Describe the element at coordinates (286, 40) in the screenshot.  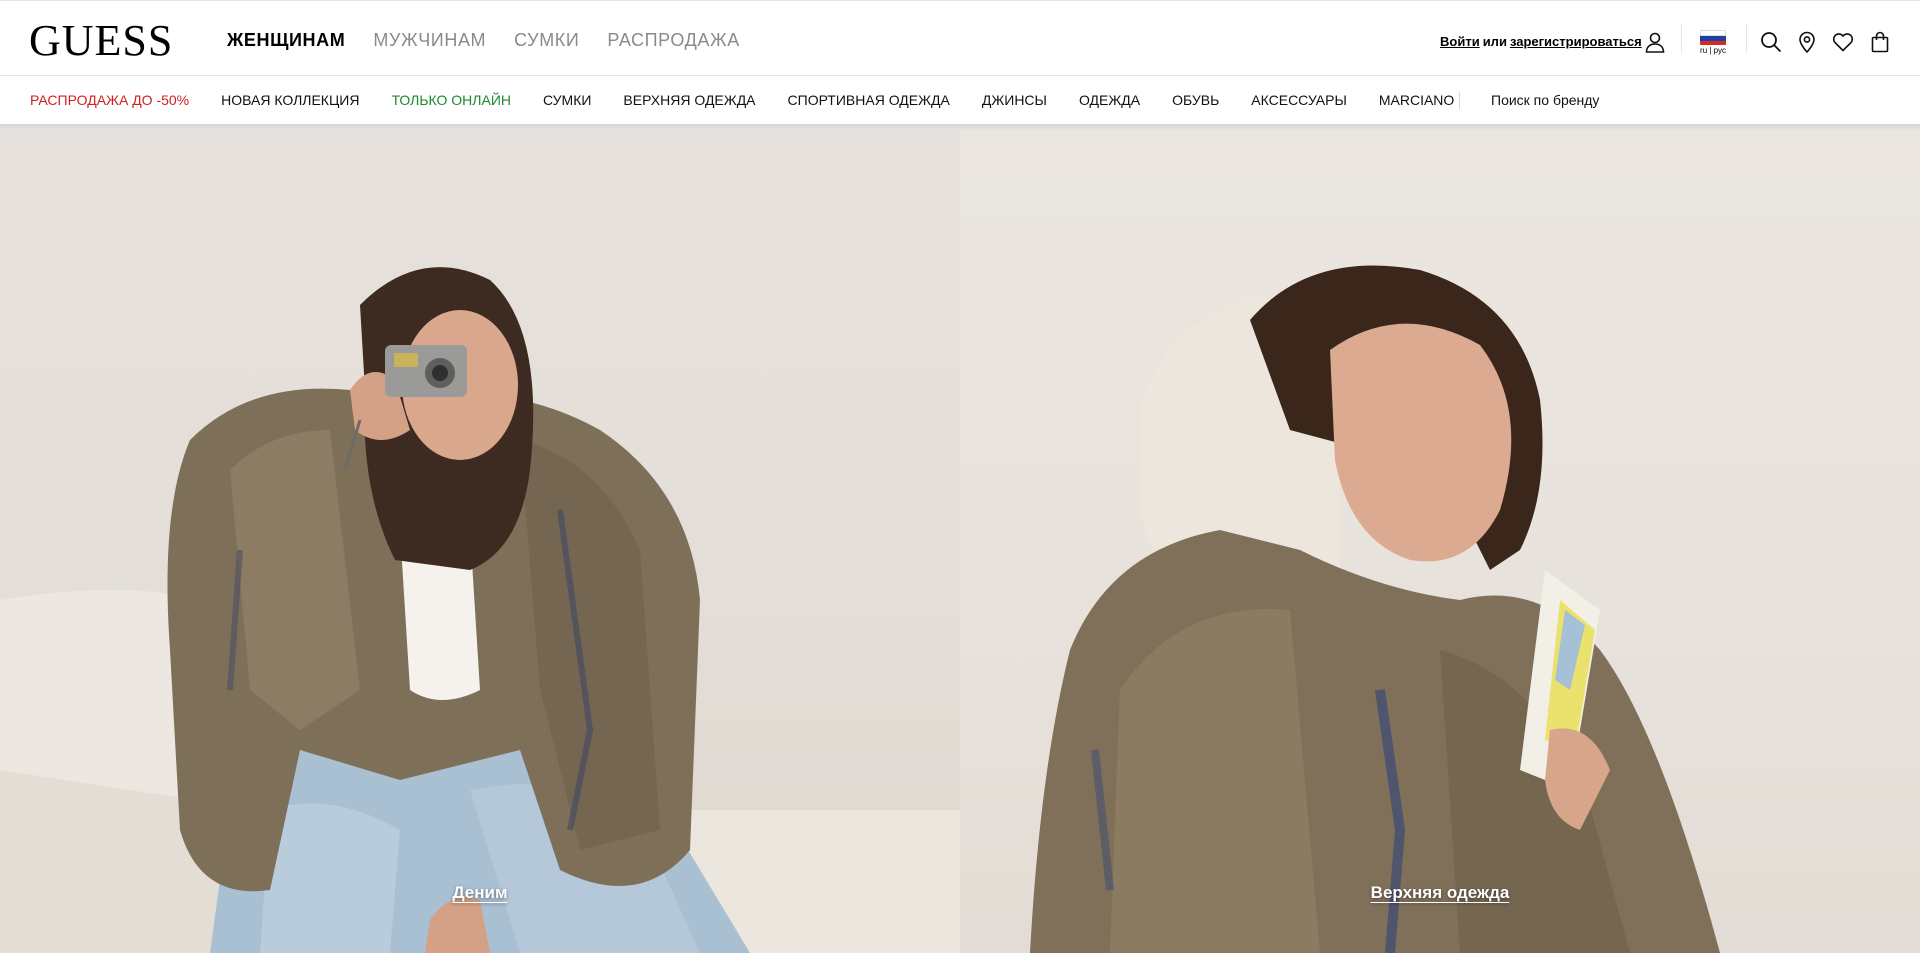
I see `main-nav-women: ЖЕНЩИНАМ` at that location.